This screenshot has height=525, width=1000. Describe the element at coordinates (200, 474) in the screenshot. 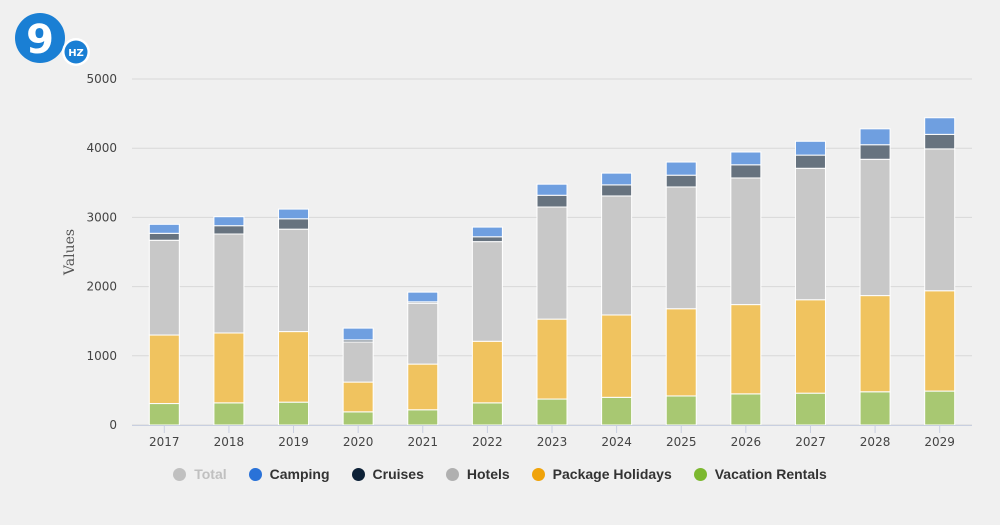

I see `legend-item-total: Total` at that location.